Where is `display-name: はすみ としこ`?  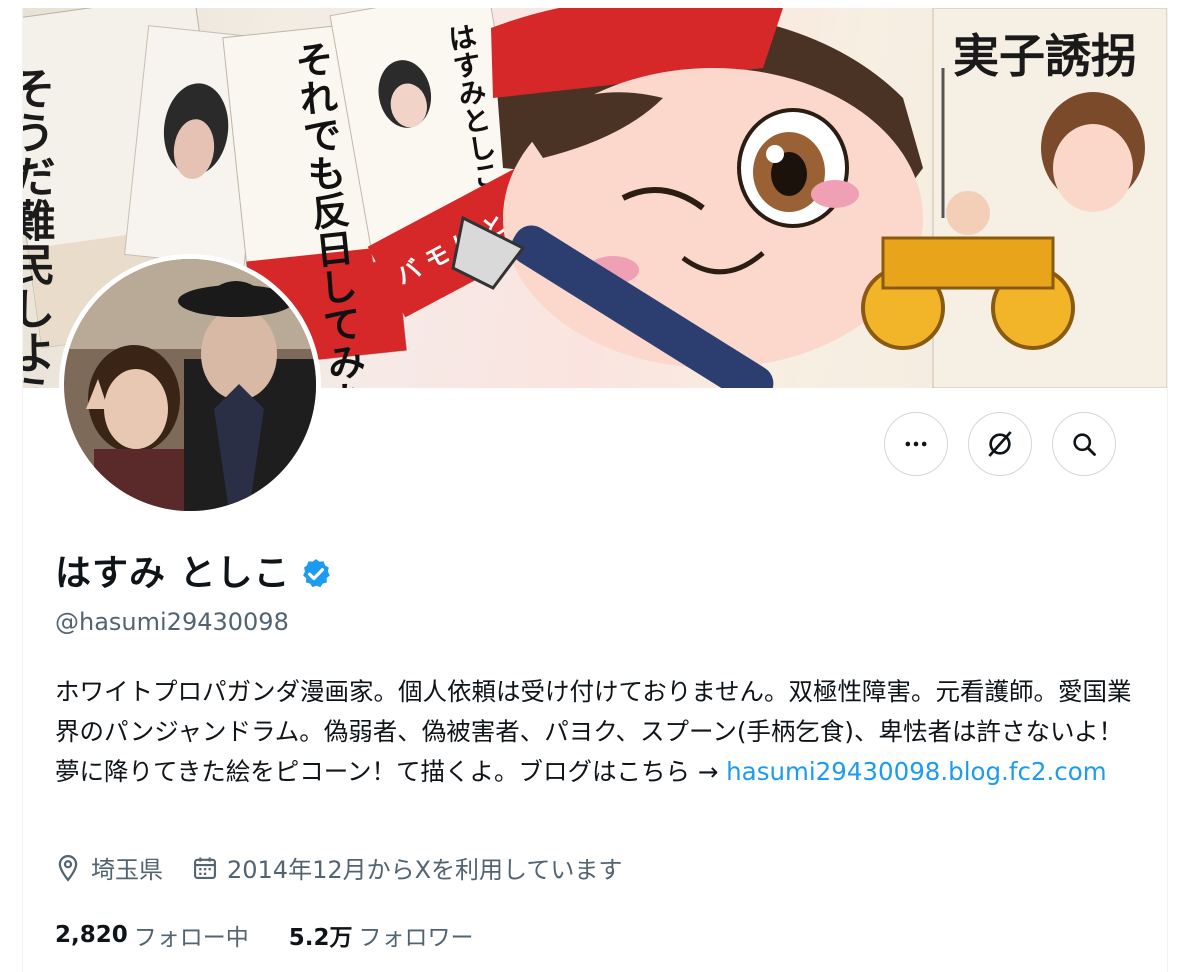 display-name: はすみ としこ is located at coordinates (173, 573).